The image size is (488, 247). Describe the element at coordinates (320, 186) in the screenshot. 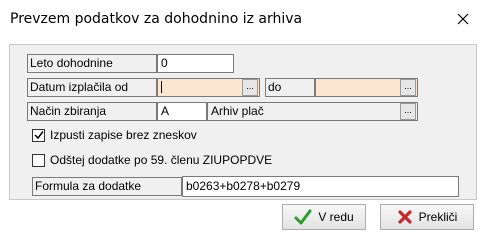

I see `formula-input: b0263+b0278+b0279` at that location.